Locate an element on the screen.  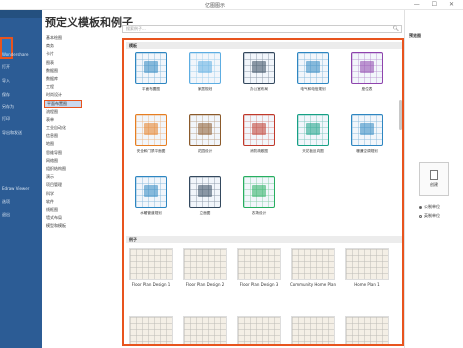
sidebar-item: 导出和发送 is located at coordinates (12, 133).